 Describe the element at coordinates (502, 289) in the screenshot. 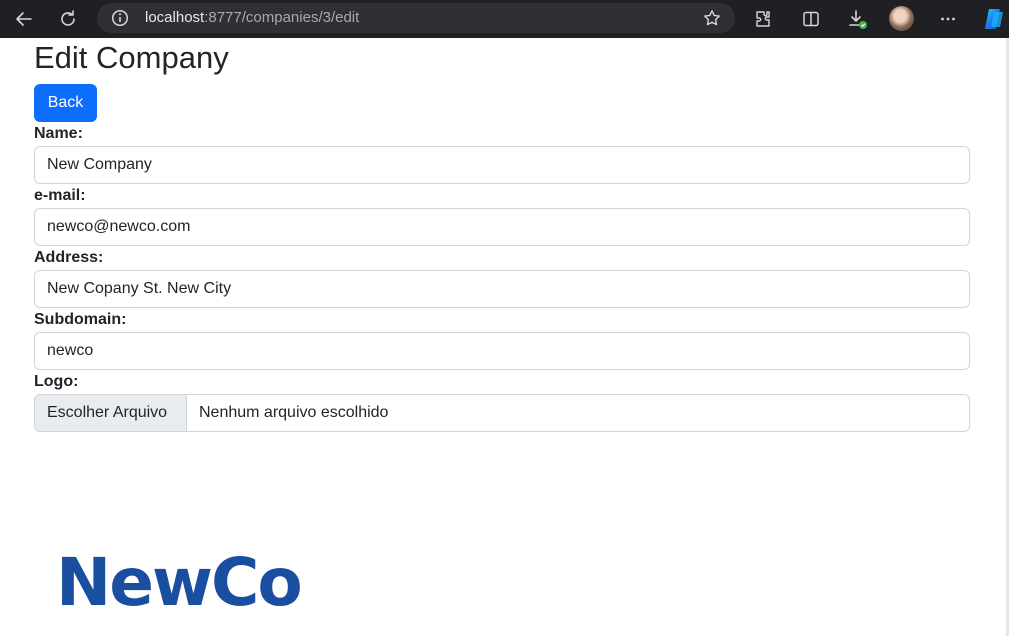

I see `address-input` at that location.